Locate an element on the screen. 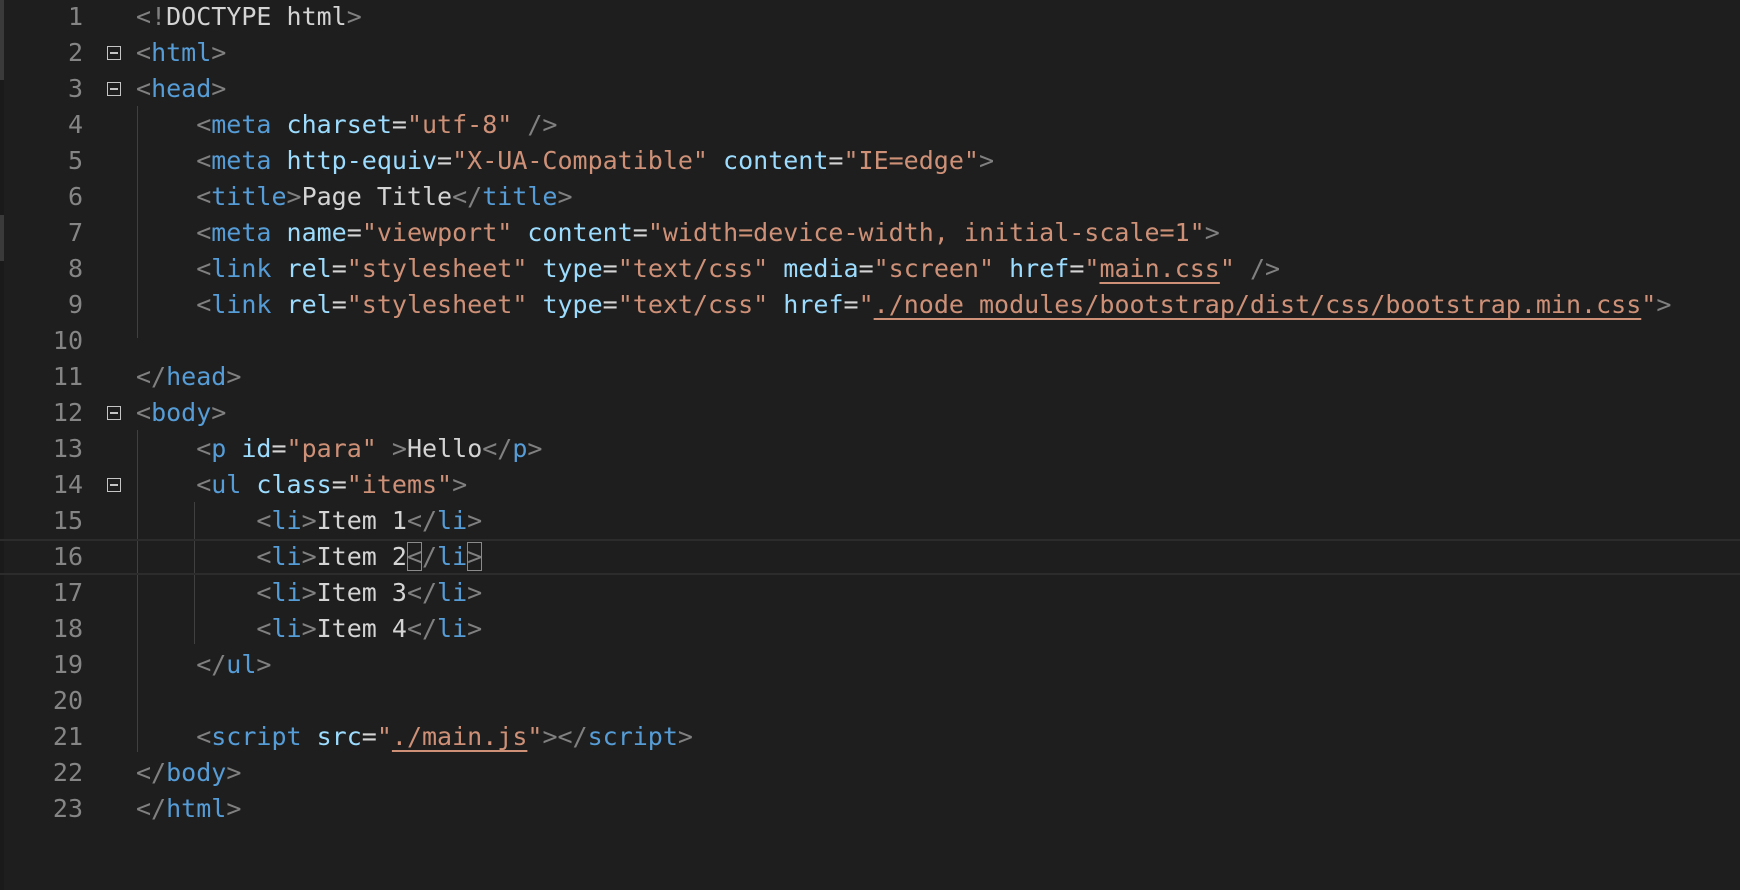  code-line: 22 </body> is located at coordinates (870, 773).